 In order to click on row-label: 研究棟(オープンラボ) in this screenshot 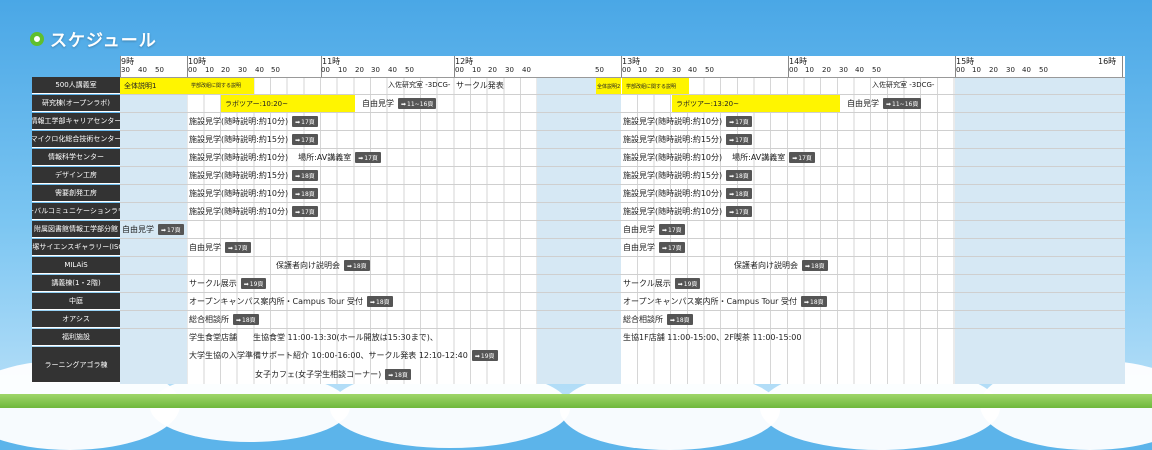, I will do `click(76, 103)`.